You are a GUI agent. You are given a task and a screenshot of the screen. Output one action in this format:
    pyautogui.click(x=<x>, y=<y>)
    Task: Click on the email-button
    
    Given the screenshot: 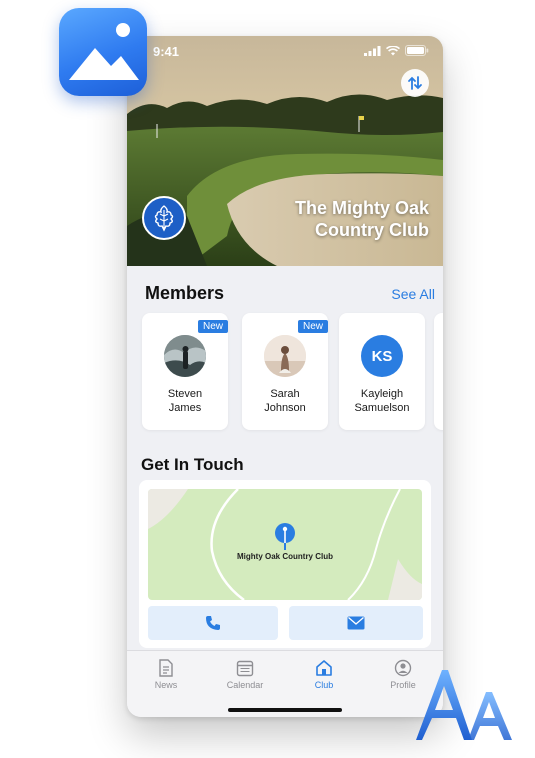 What is the action you would take?
    pyautogui.click(x=356, y=623)
    